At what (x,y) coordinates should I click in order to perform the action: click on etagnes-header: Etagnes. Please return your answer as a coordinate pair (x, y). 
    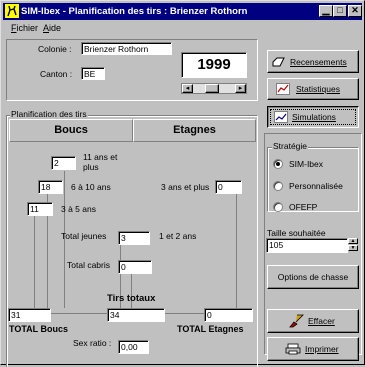
    Looking at the image, I should click on (194, 130).